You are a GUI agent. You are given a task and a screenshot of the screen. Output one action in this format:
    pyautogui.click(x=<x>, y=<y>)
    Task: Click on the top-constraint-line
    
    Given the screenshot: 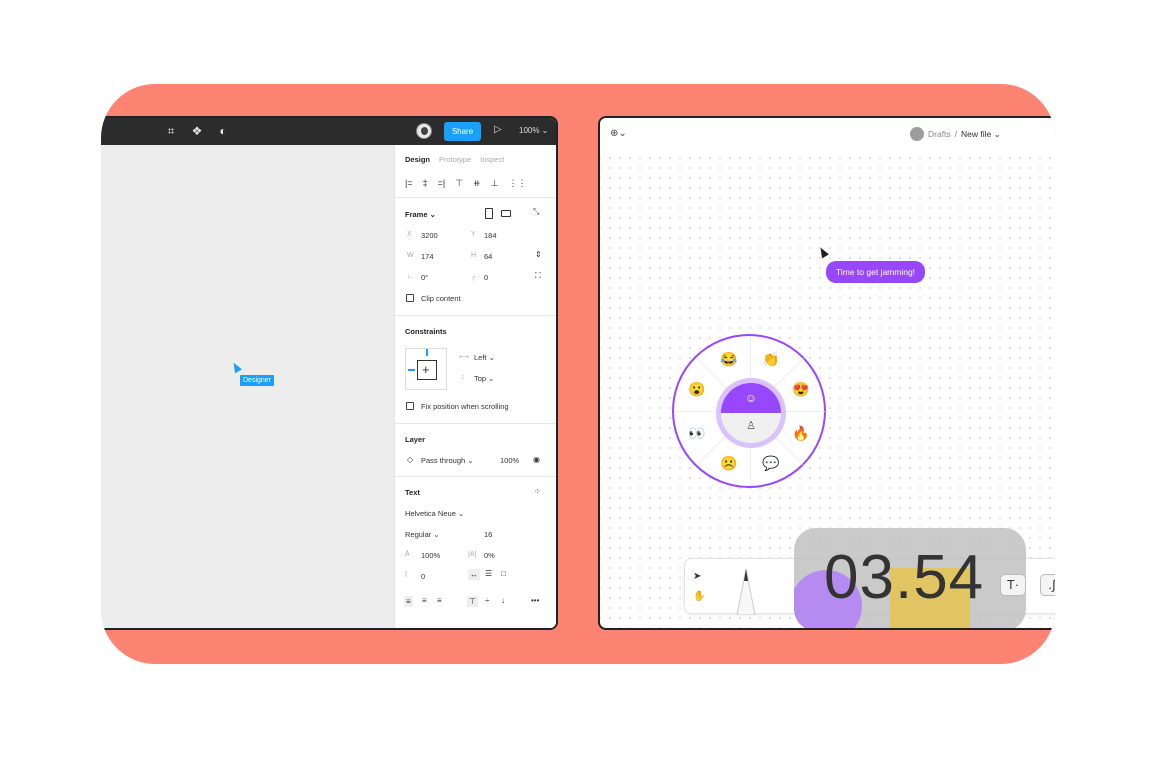 What is the action you would take?
    pyautogui.click(x=427, y=352)
    